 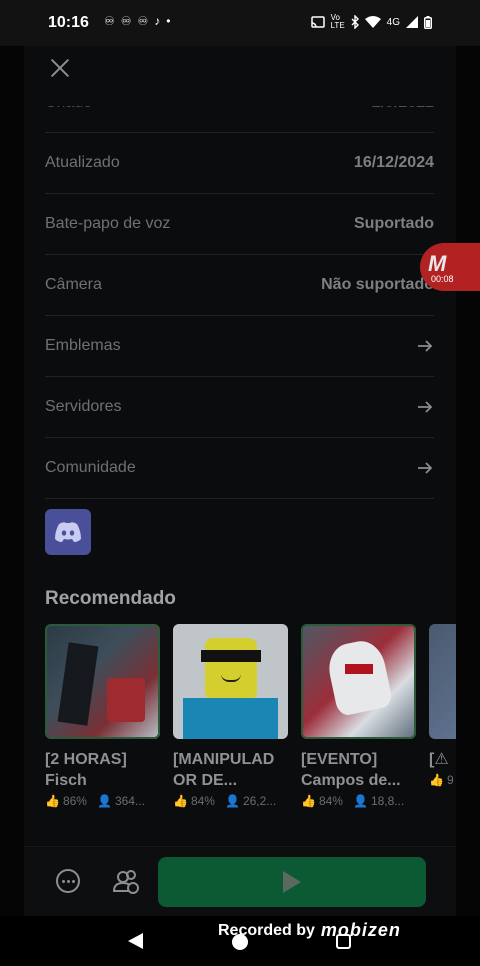 I want to click on play-icon, so click(x=292, y=882).